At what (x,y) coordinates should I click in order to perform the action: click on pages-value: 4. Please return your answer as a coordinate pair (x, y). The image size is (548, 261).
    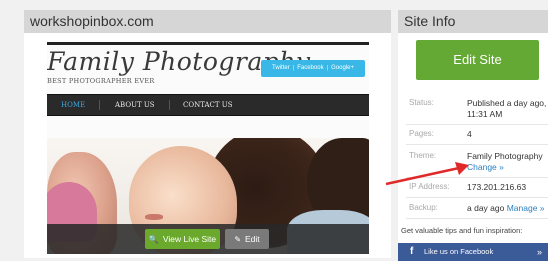
    Looking at the image, I should click on (469, 134).